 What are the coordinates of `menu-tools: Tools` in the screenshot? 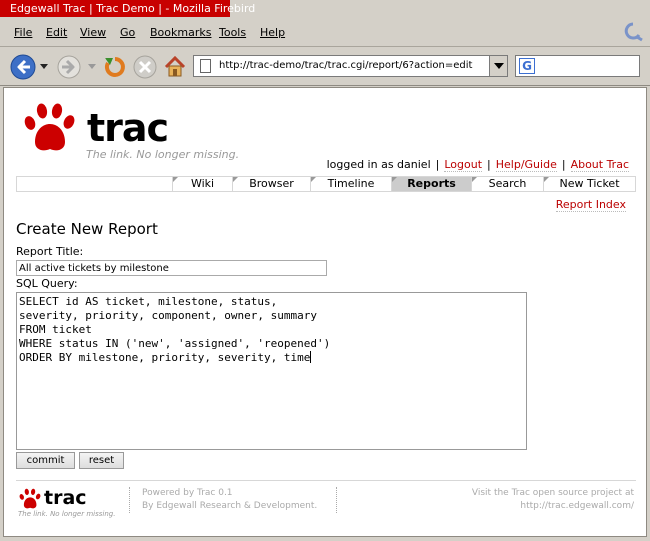 It's located at (232, 32).